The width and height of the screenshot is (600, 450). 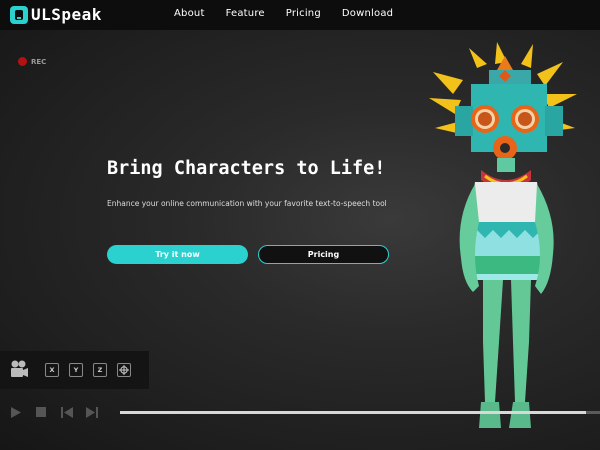 I want to click on brand-logo: ULSpeak, so click(x=56, y=14).